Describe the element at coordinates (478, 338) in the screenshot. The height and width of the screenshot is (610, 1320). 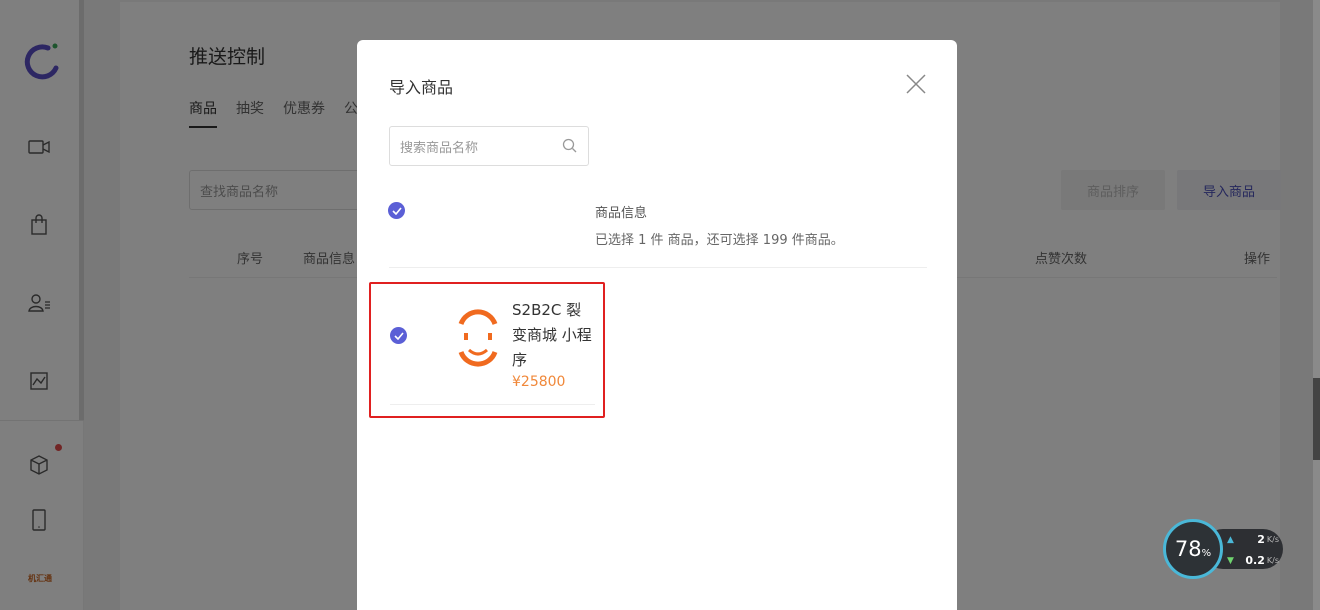
I see `product-thumbnail-icon` at that location.